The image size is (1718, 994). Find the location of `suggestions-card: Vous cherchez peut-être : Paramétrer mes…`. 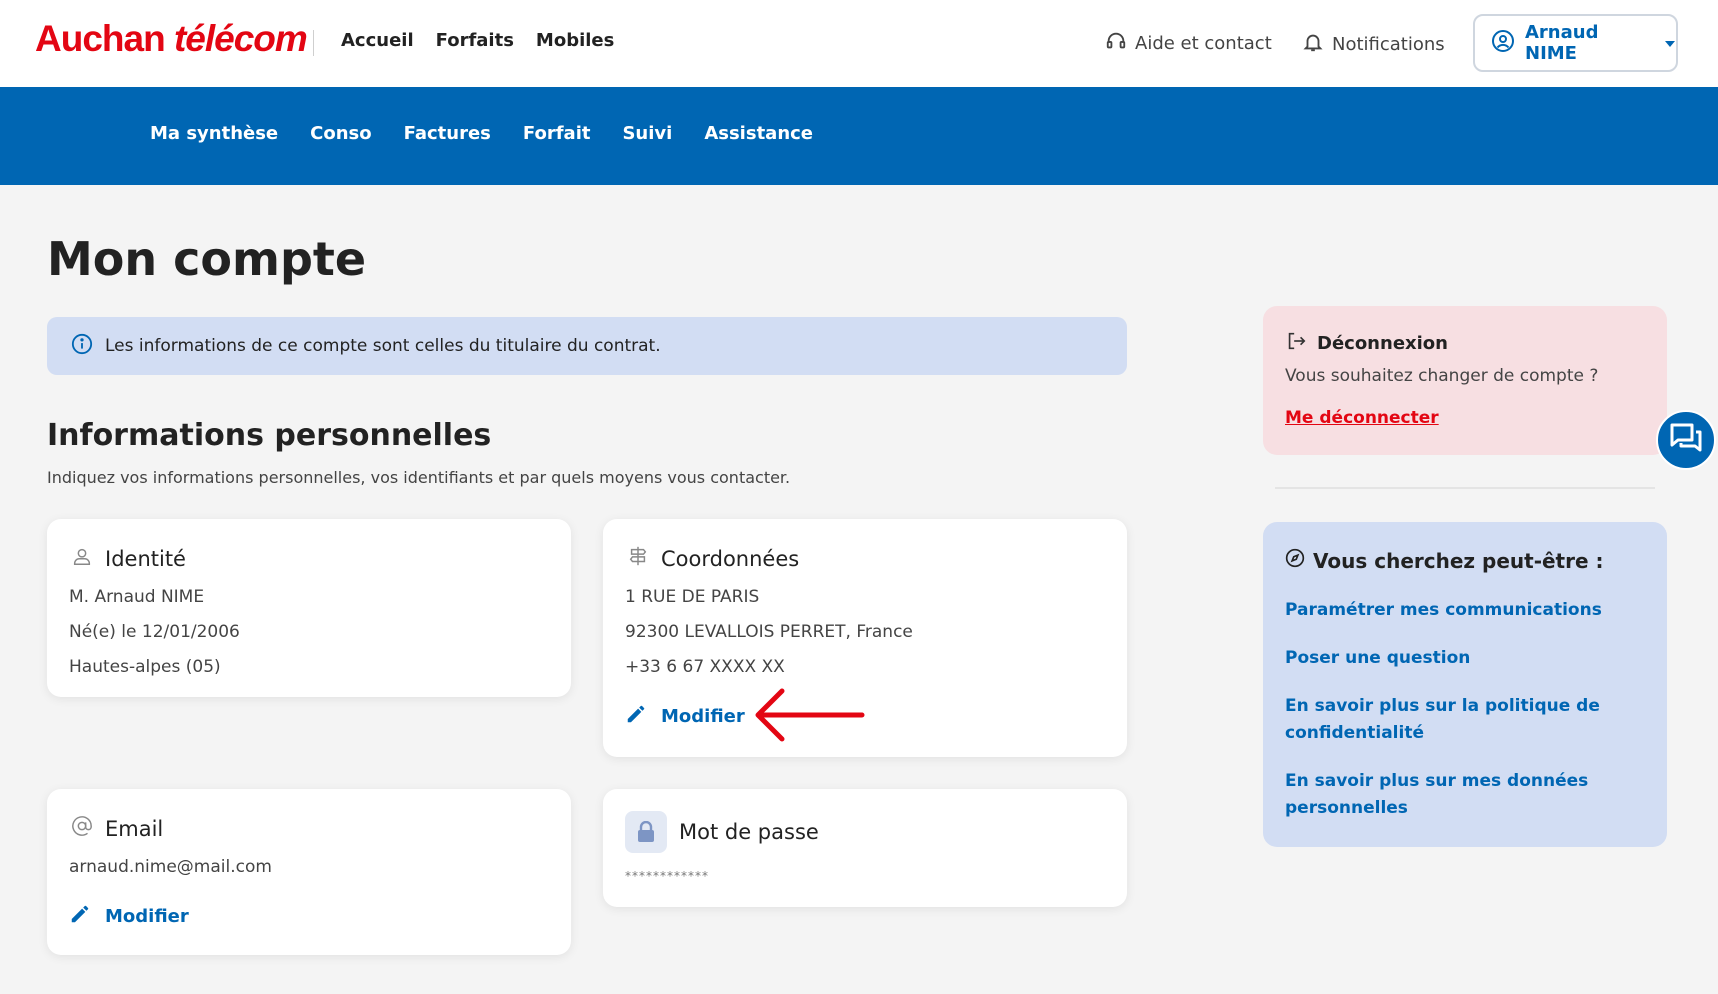

suggestions-card: Vous cherchez peut-être : Paramétrer mes… is located at coordinates (1465, 684).